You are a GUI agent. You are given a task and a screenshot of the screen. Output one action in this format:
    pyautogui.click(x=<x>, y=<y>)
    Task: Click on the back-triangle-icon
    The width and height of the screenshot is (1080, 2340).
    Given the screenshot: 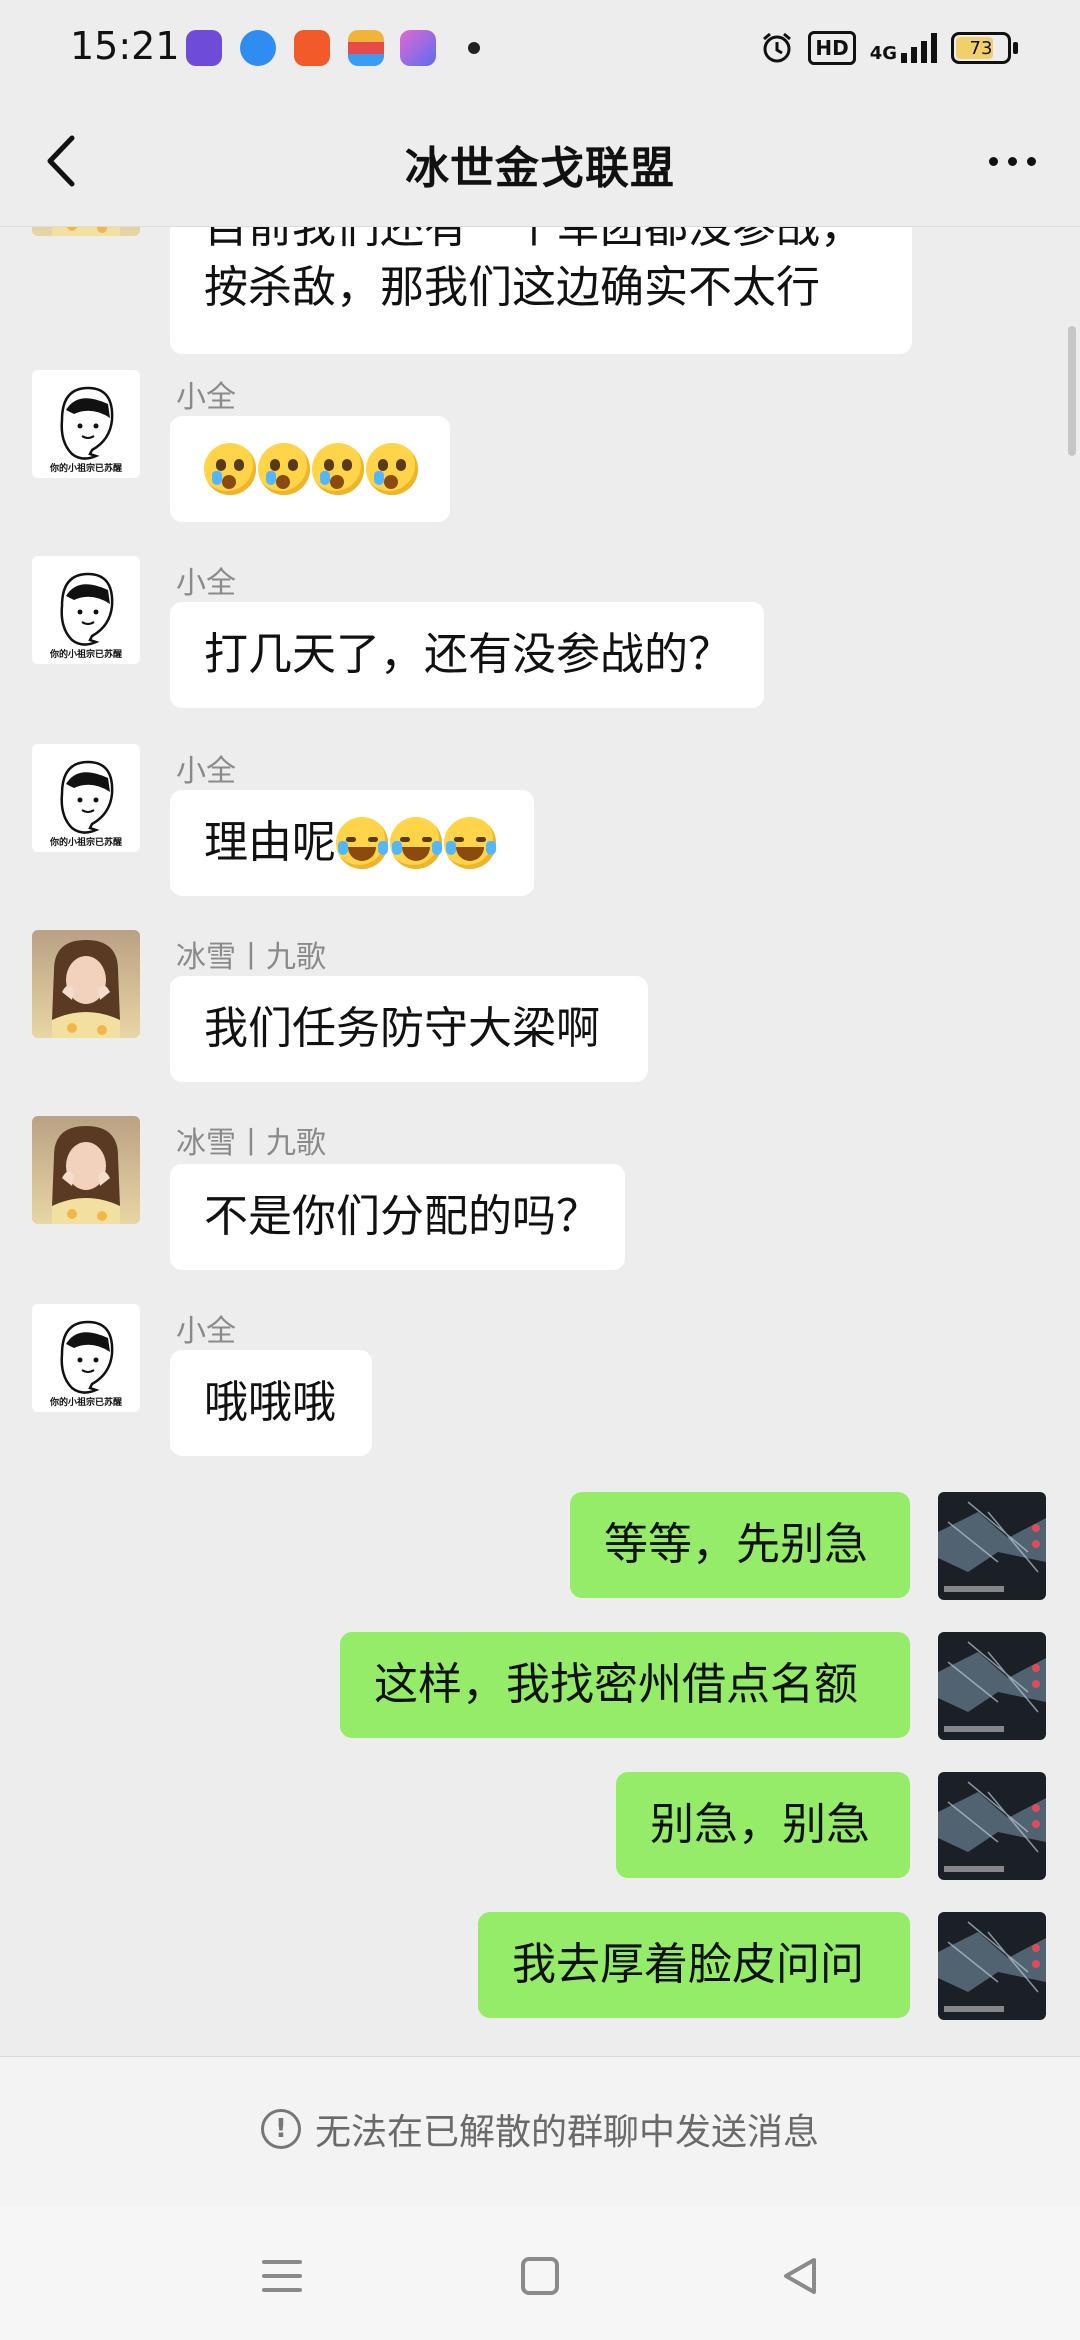 What is the action you would take?
    pyautogui.click(x=800, y=2276)
    